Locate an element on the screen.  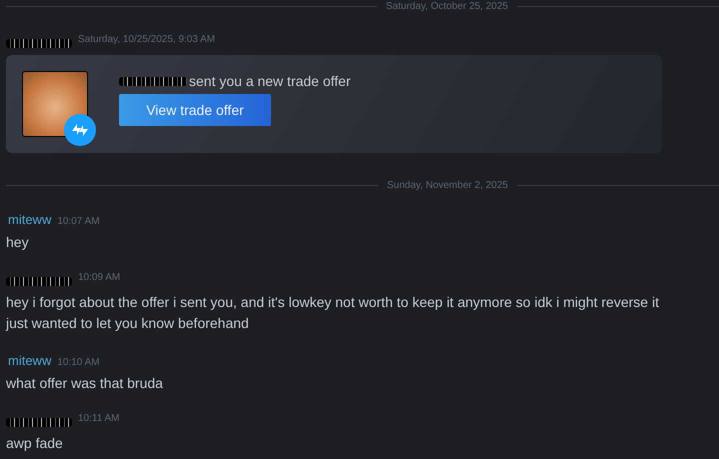
message-text: awp fade is located at coordinates (35, 443).